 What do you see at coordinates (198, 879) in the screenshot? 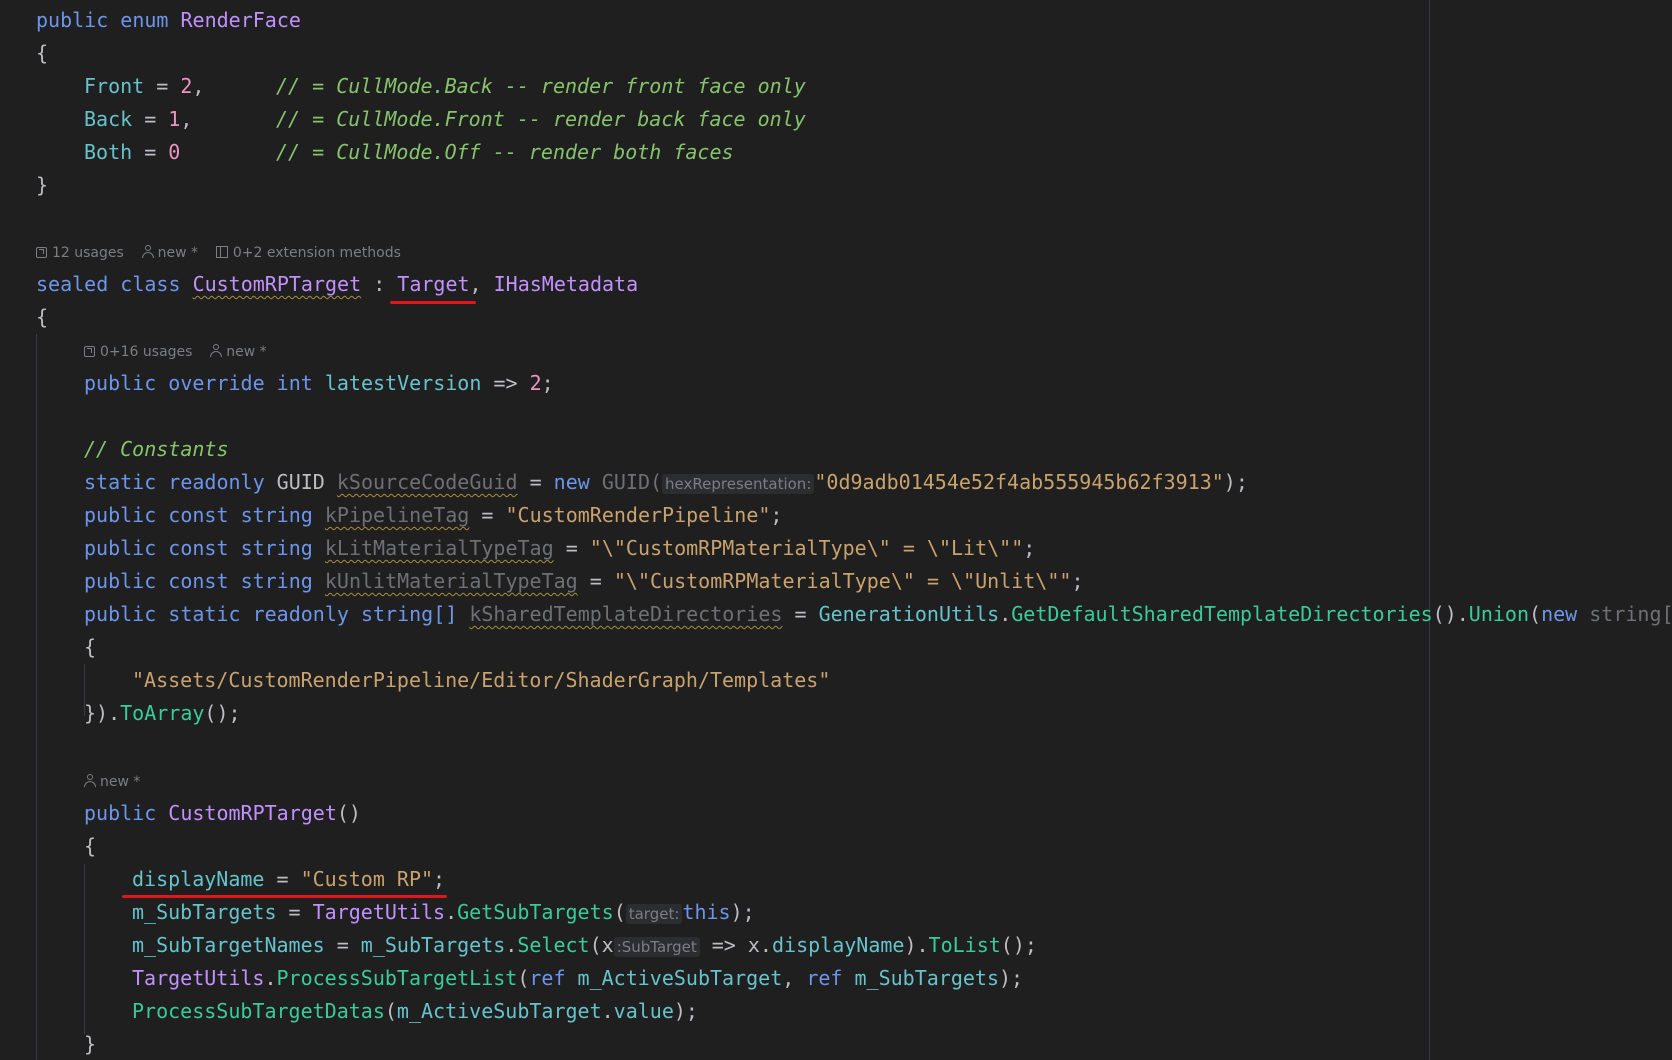
I see `field-reference: displayName` at bounding box center [198, 879].